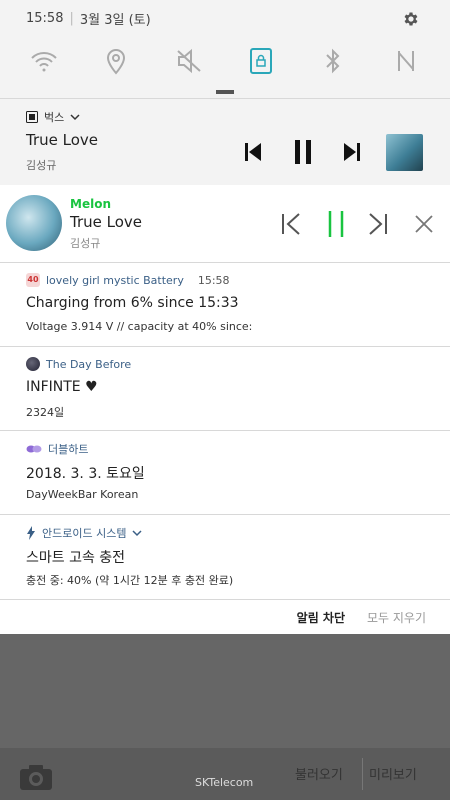 The height and width of the screenshot is (800, 450). Describe the element at coordinates (189, 61) in the screenshot. I see `sound-off-icon` at that location.